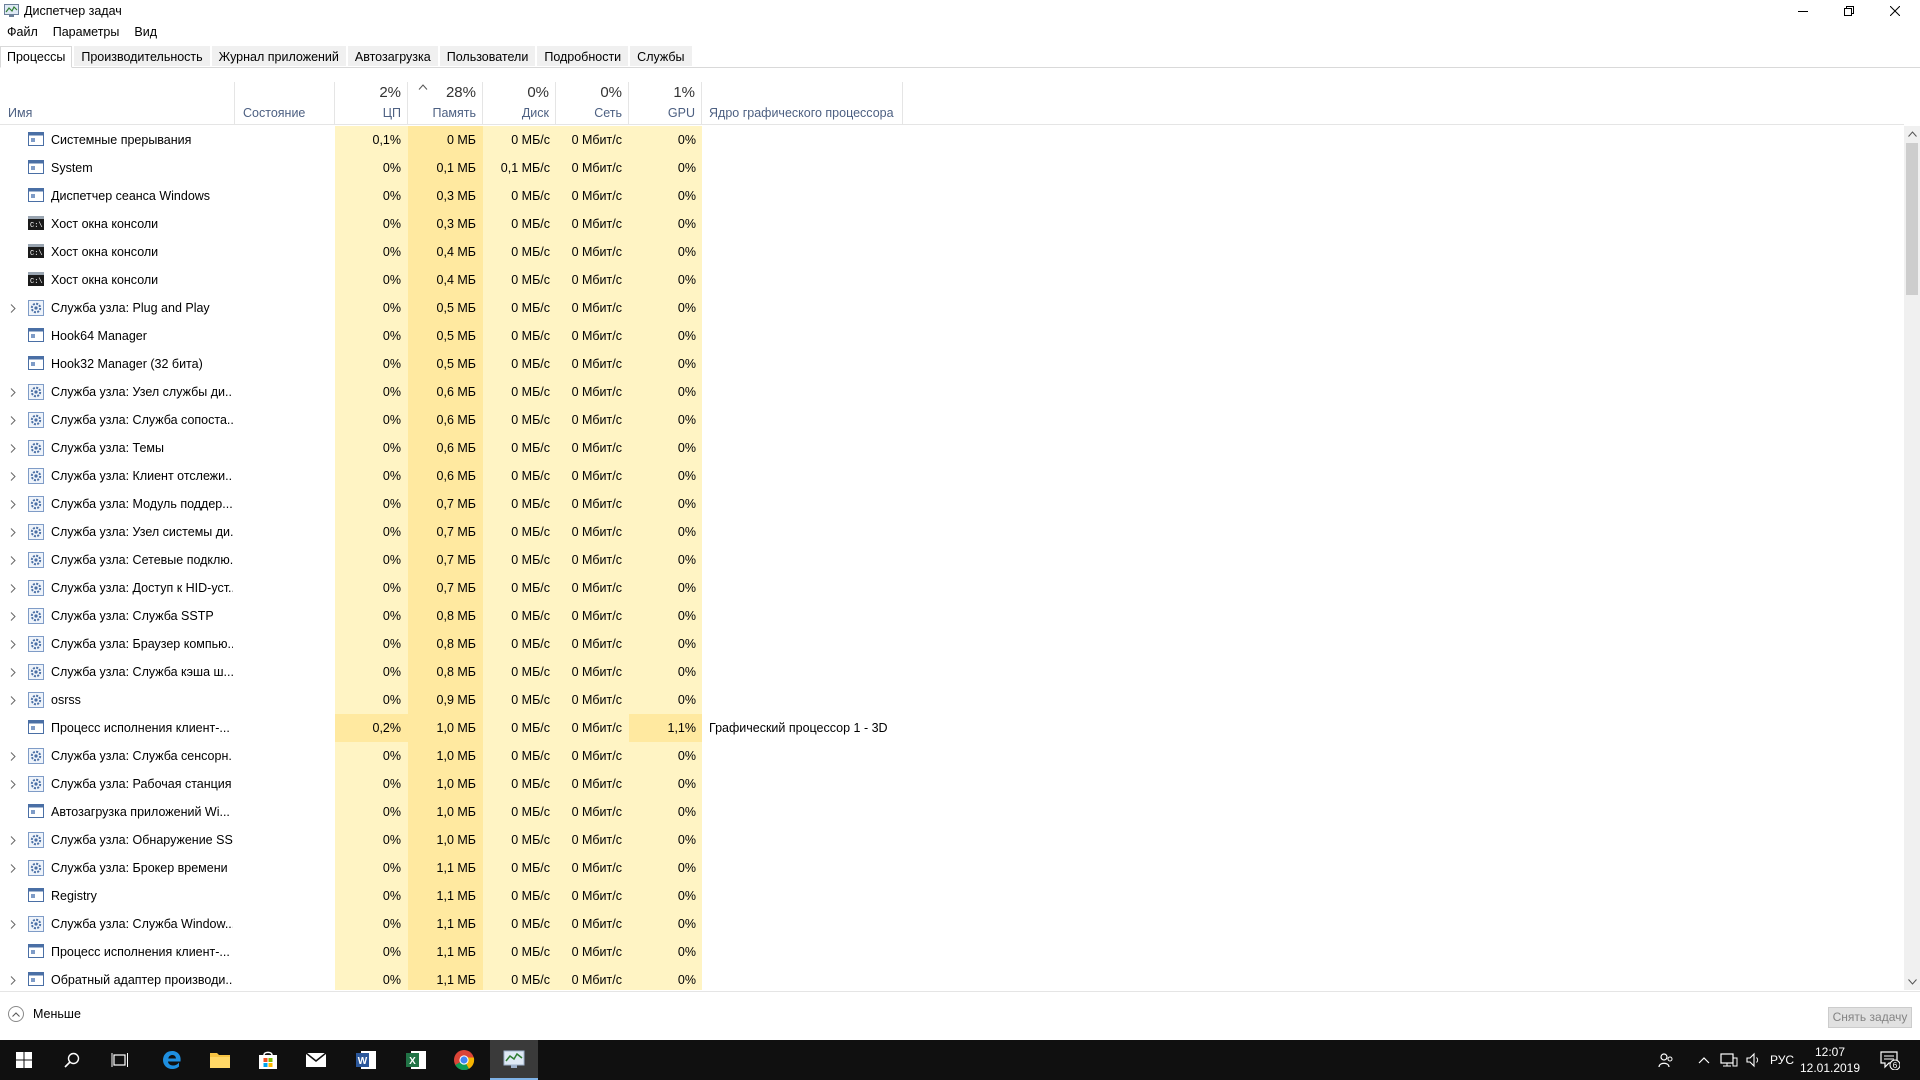 The width and height of the screenshot is (1920, 1080). Describe the element at coordinates (1803, 11) in the screenshot. I see `minimize-button` at that location.